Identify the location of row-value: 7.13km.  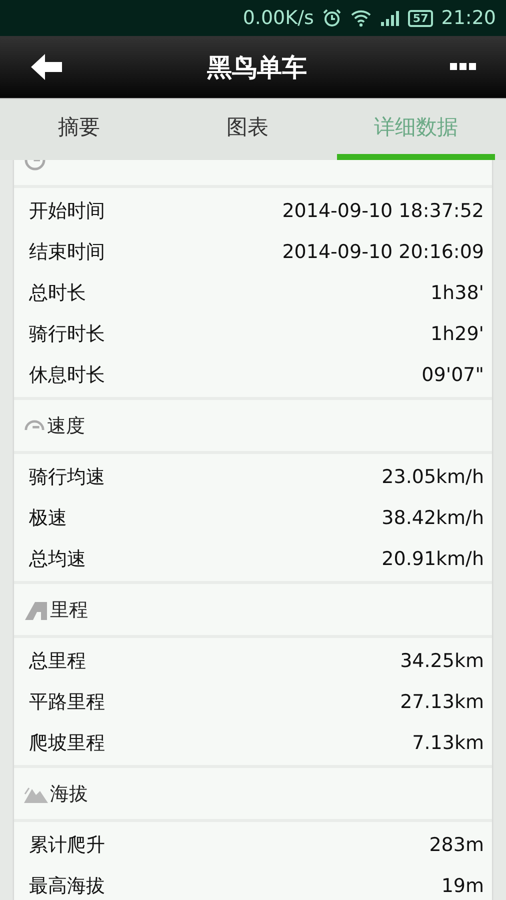
(448, 743).